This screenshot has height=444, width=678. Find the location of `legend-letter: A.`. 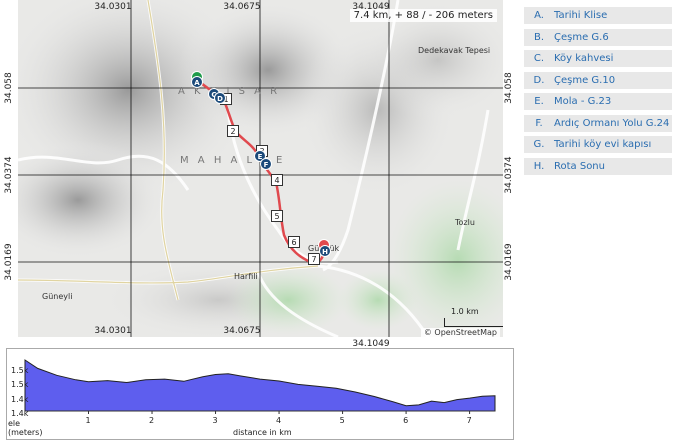

legend-letter: A. is located at coordinates (539, 15).